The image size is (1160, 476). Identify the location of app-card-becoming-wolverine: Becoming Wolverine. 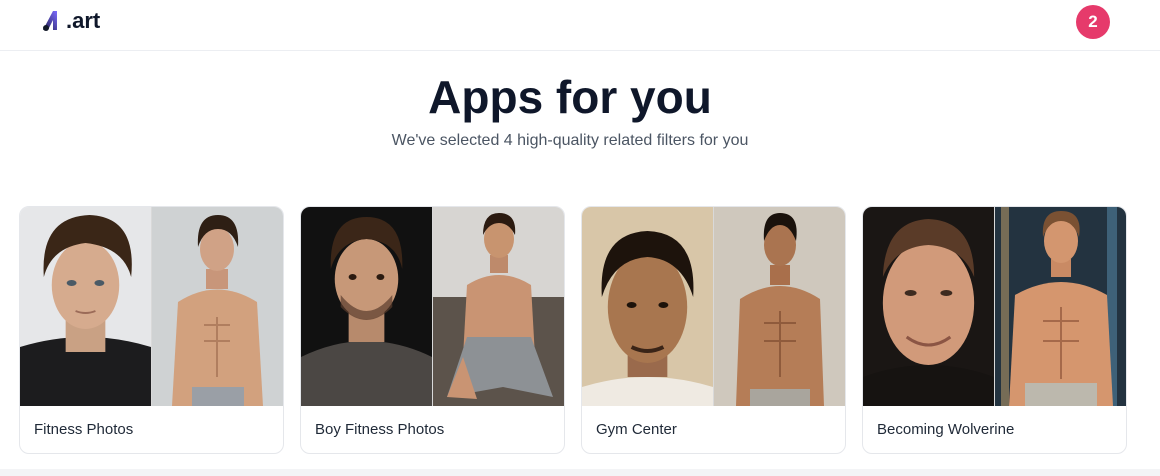
(994, 330).